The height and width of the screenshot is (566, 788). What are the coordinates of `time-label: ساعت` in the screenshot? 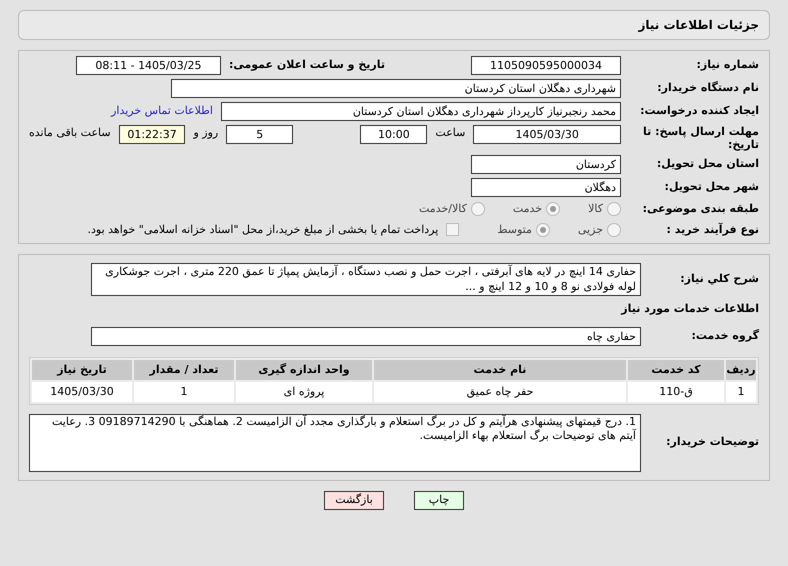 It's located at (450, 133).